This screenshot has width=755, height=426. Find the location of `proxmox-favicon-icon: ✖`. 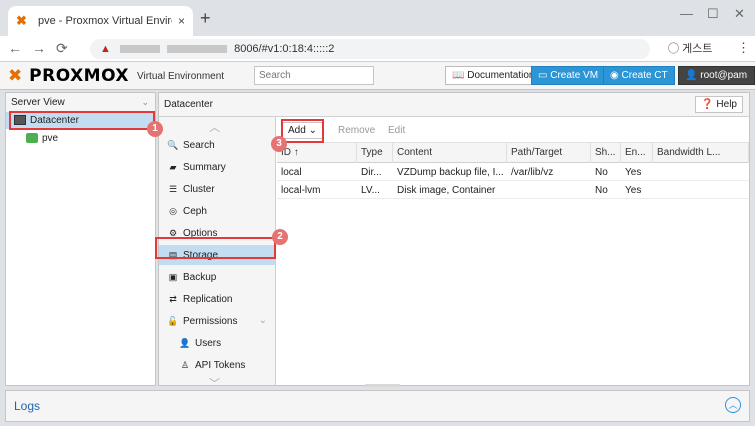

proxmox-favicon-icon: ✖ is located at coordinates (21, 20).